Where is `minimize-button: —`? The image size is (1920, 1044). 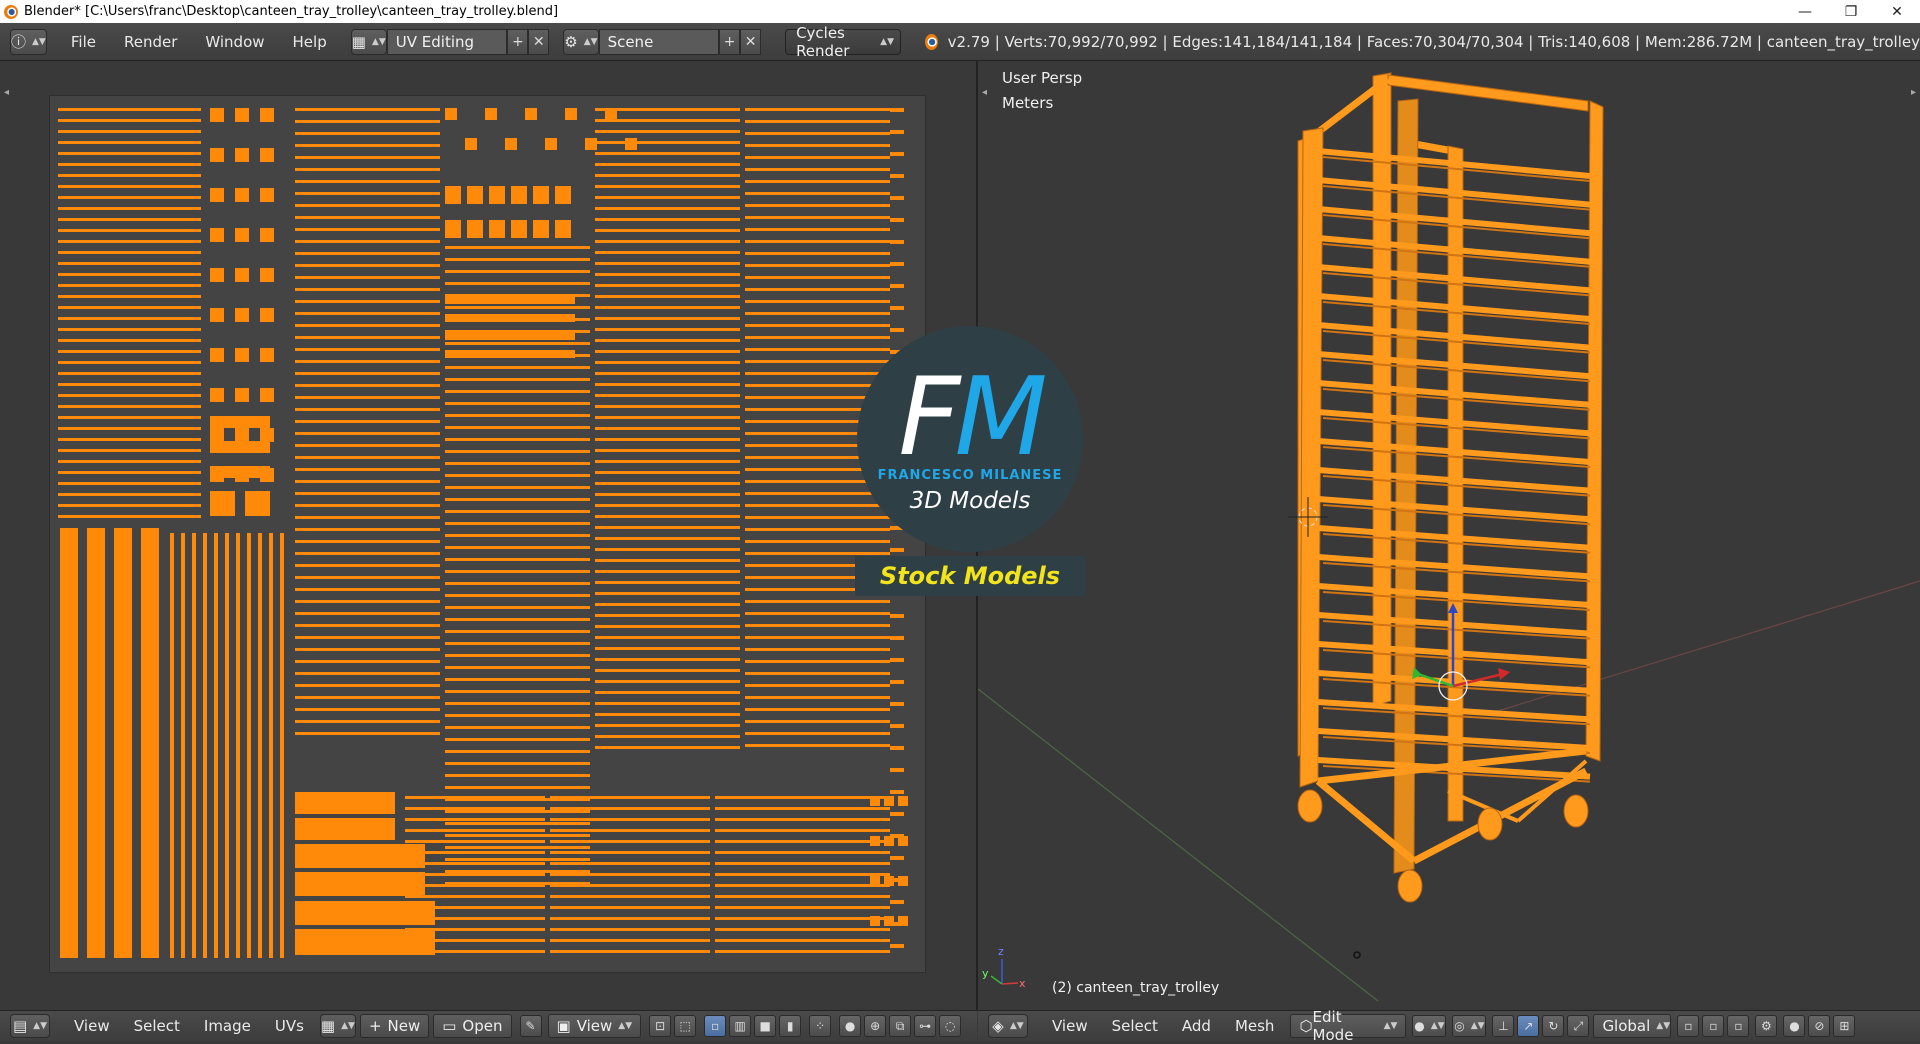 minimize-button: — is located at coordinates (1805, 11).